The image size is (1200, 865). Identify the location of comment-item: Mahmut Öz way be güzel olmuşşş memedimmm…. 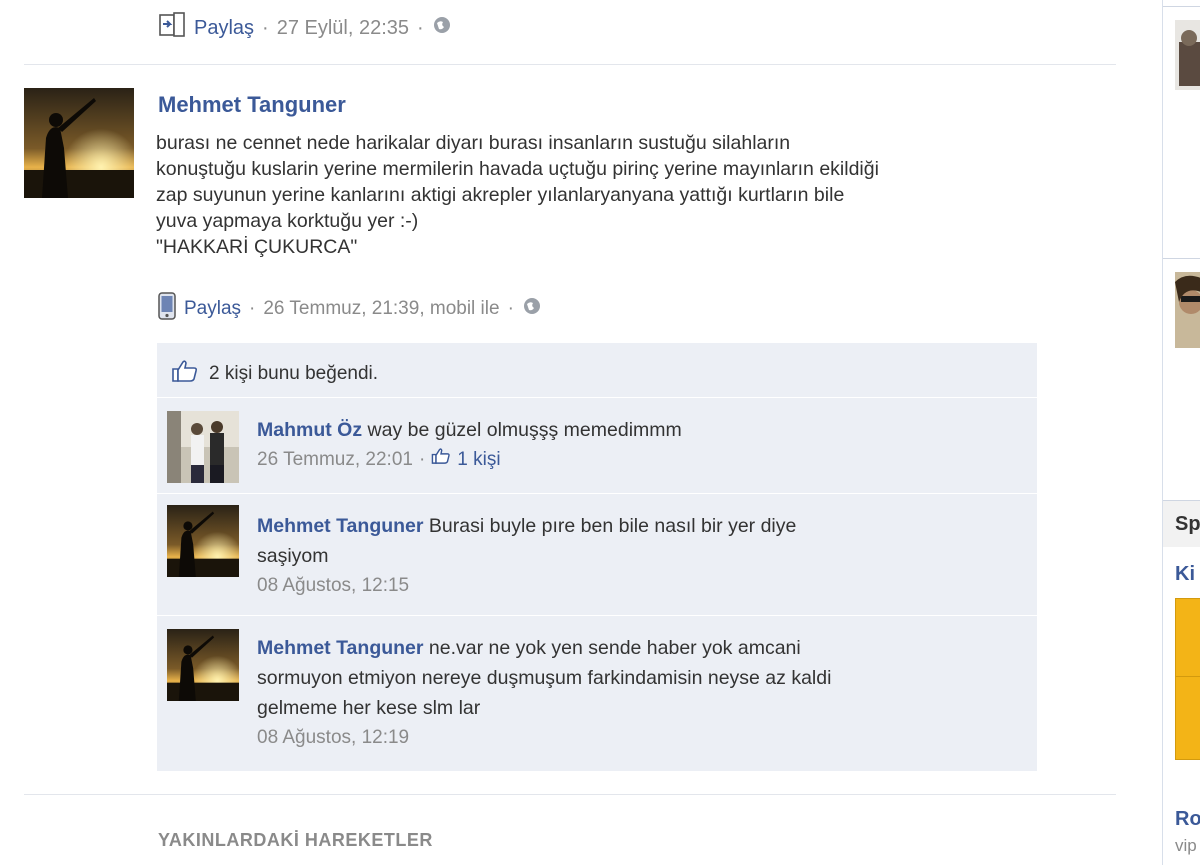
(597, 445).